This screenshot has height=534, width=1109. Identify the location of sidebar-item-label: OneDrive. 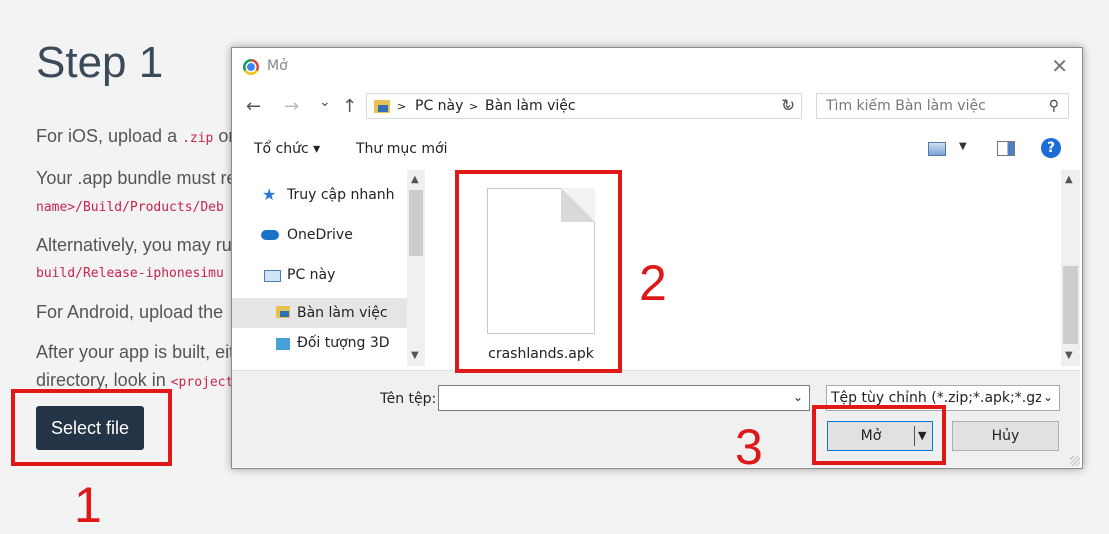
(320, 235).